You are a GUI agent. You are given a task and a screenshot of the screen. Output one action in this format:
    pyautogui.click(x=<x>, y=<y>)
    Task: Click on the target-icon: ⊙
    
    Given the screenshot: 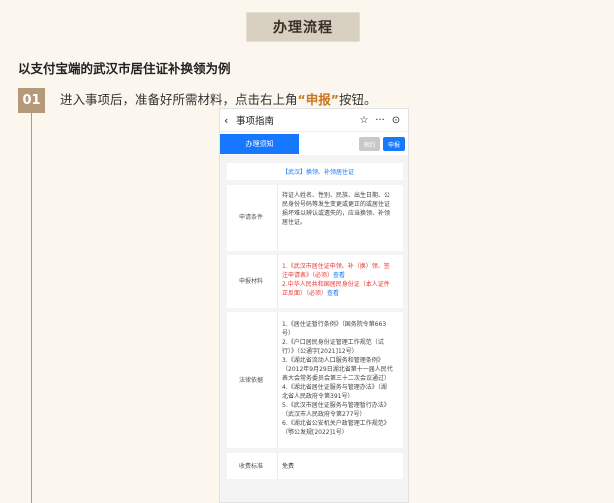 What is the action you would take?
    pyautogui.click(x=396, y=120)
    